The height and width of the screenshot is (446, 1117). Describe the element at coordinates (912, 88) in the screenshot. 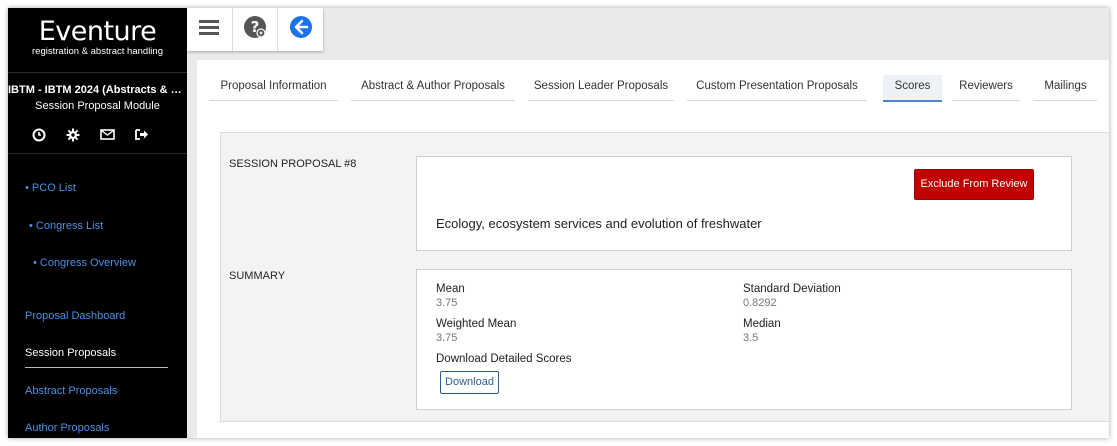

I see `tab-scores: Scores` at that location.